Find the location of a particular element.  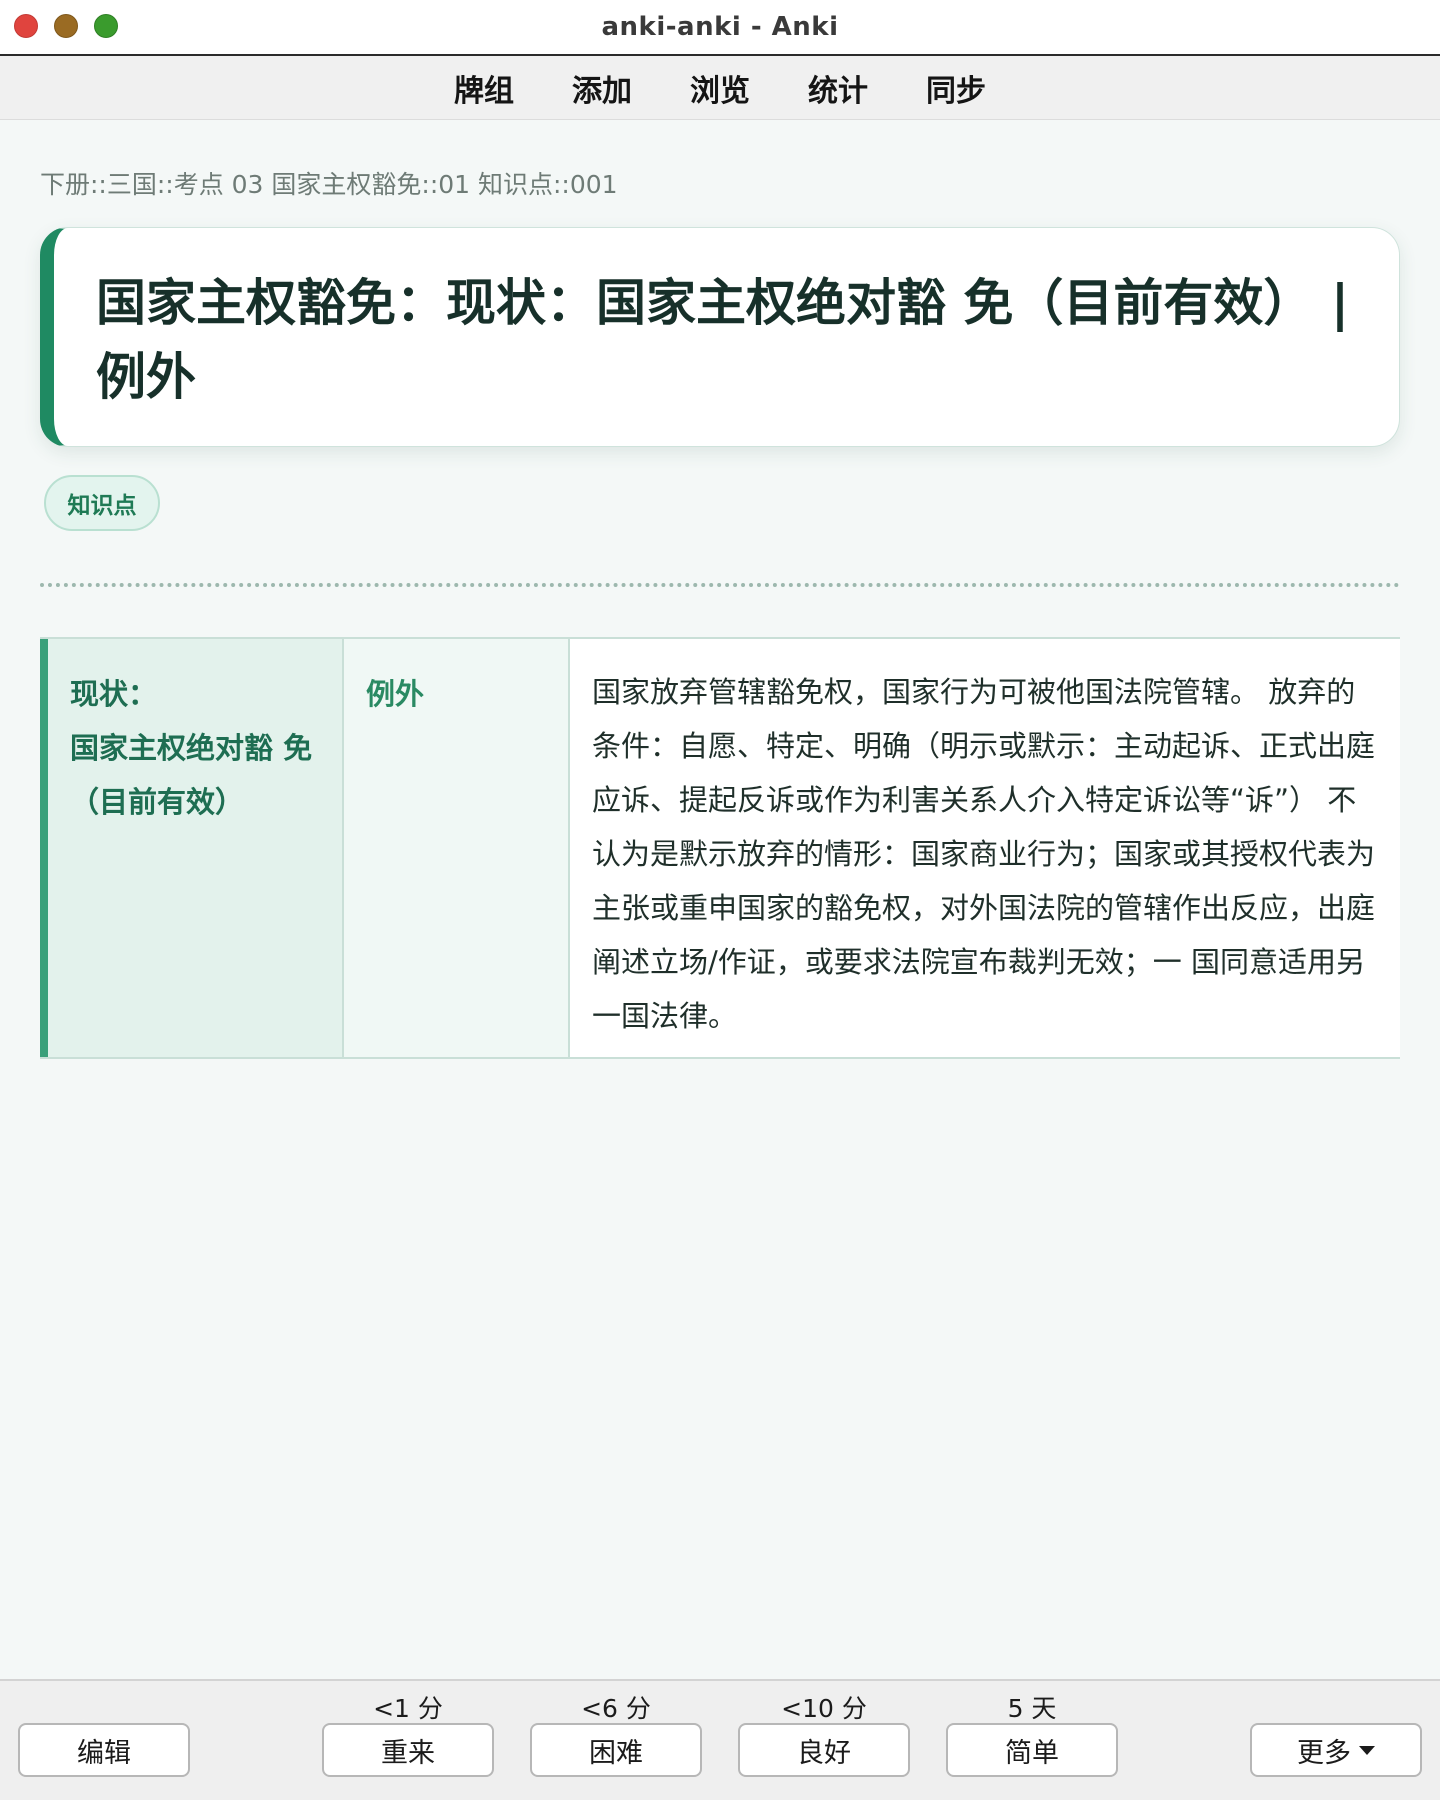

easy-interval: 5 天 is located at coordinates (1032, 1708).